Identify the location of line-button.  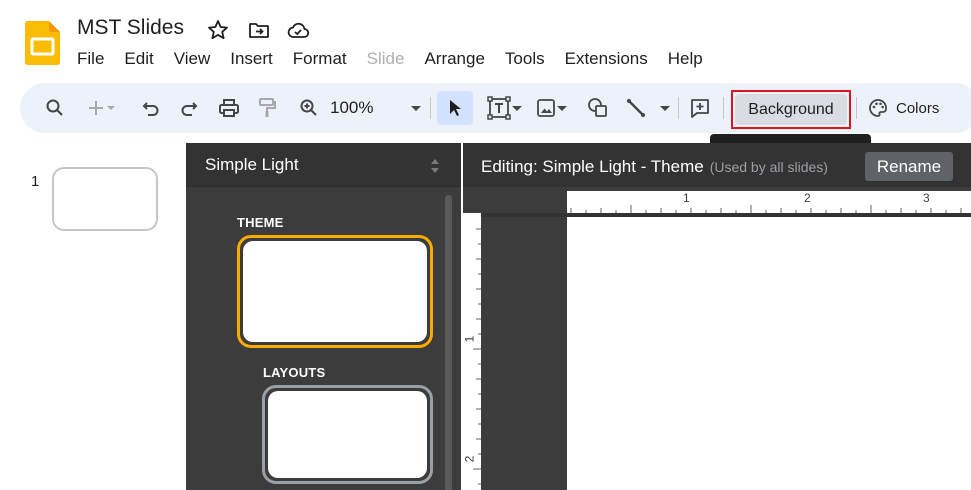
(648, 108).